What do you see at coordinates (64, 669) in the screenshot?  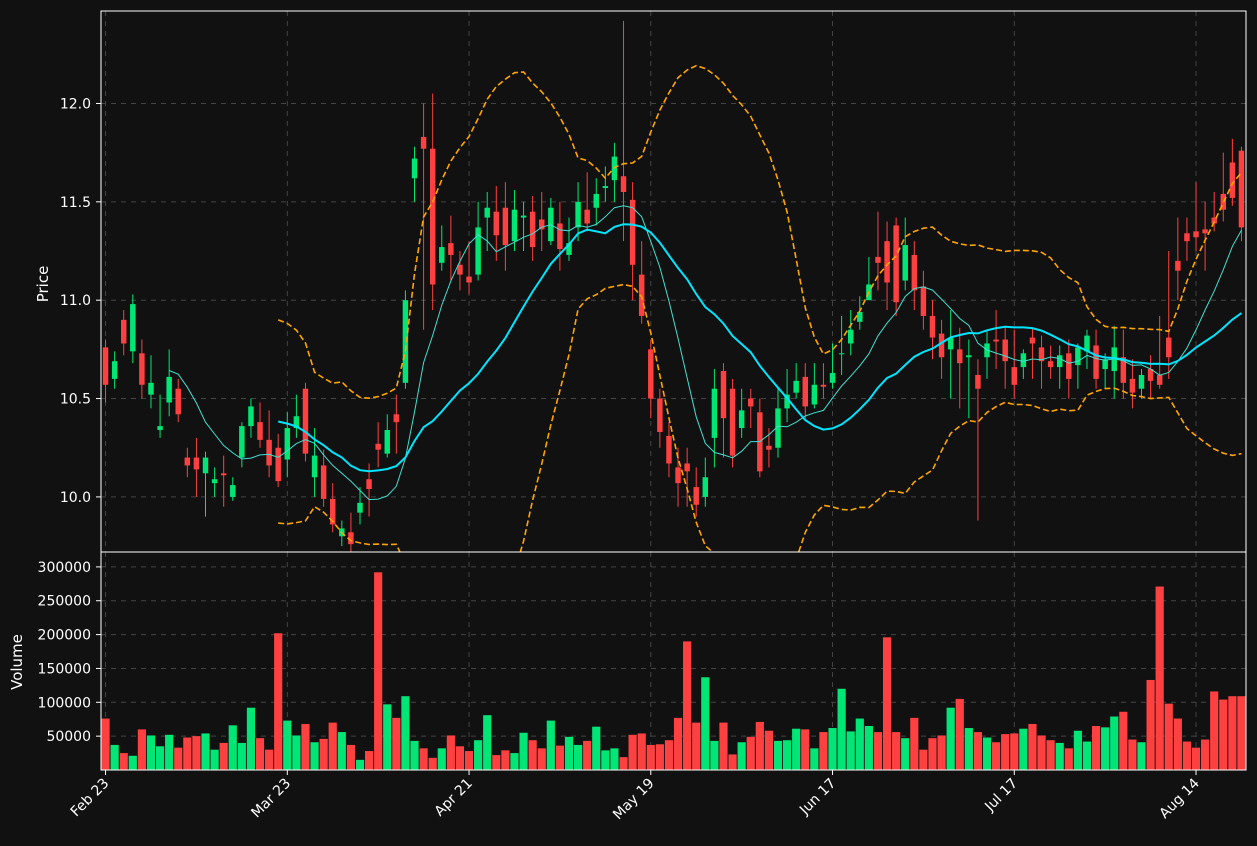 I see `volume-tick-label: 150000` at bounding box center [64, 669].